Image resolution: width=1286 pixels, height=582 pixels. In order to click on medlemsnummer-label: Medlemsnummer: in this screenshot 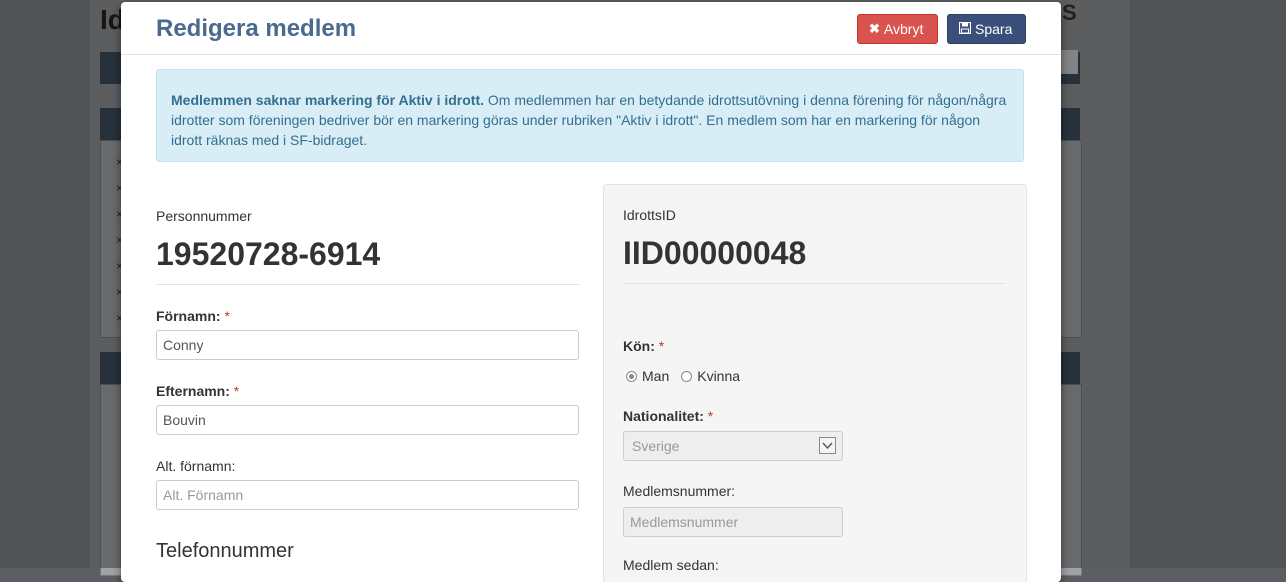, I will do `click(679, 491)`.